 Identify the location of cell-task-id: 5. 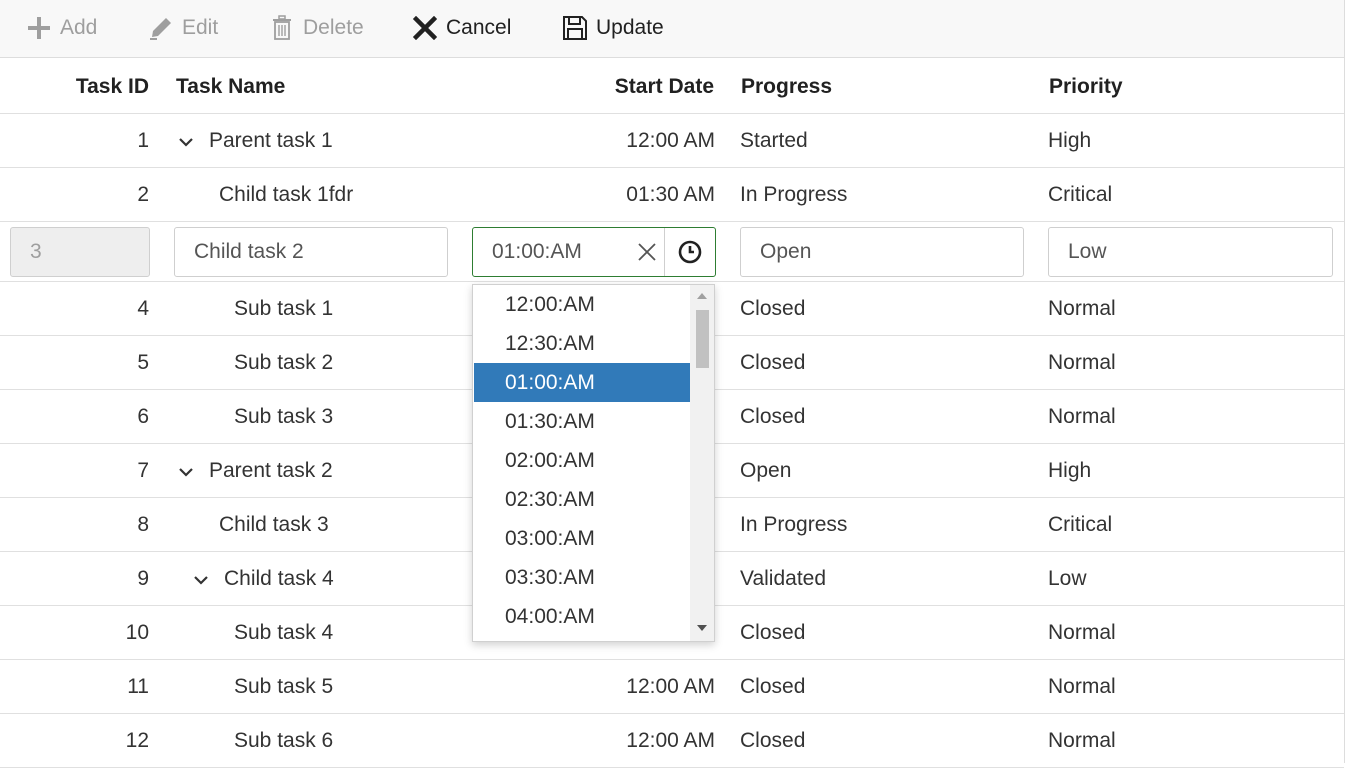
(143, 362).